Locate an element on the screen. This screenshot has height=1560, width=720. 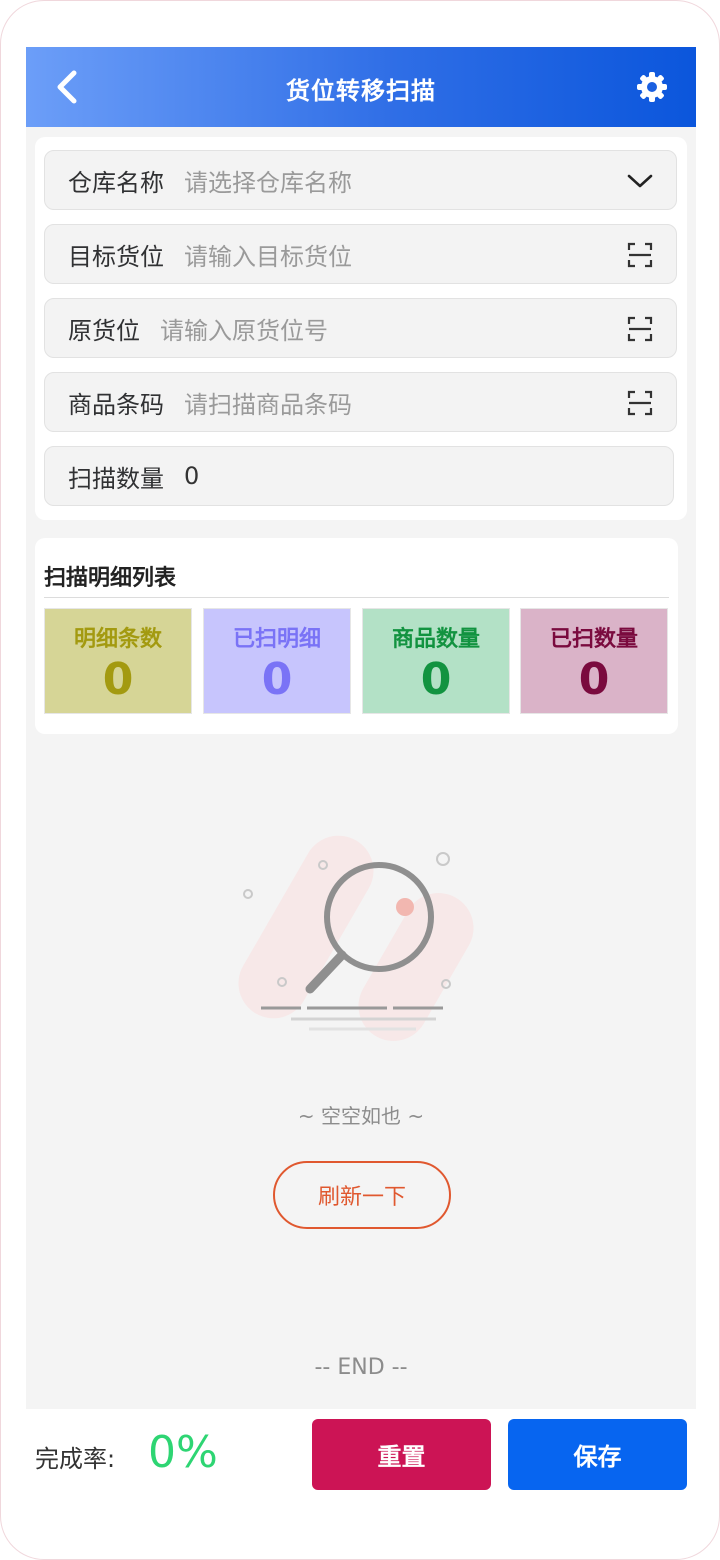
settings-button is located at coordinates (652, 87).